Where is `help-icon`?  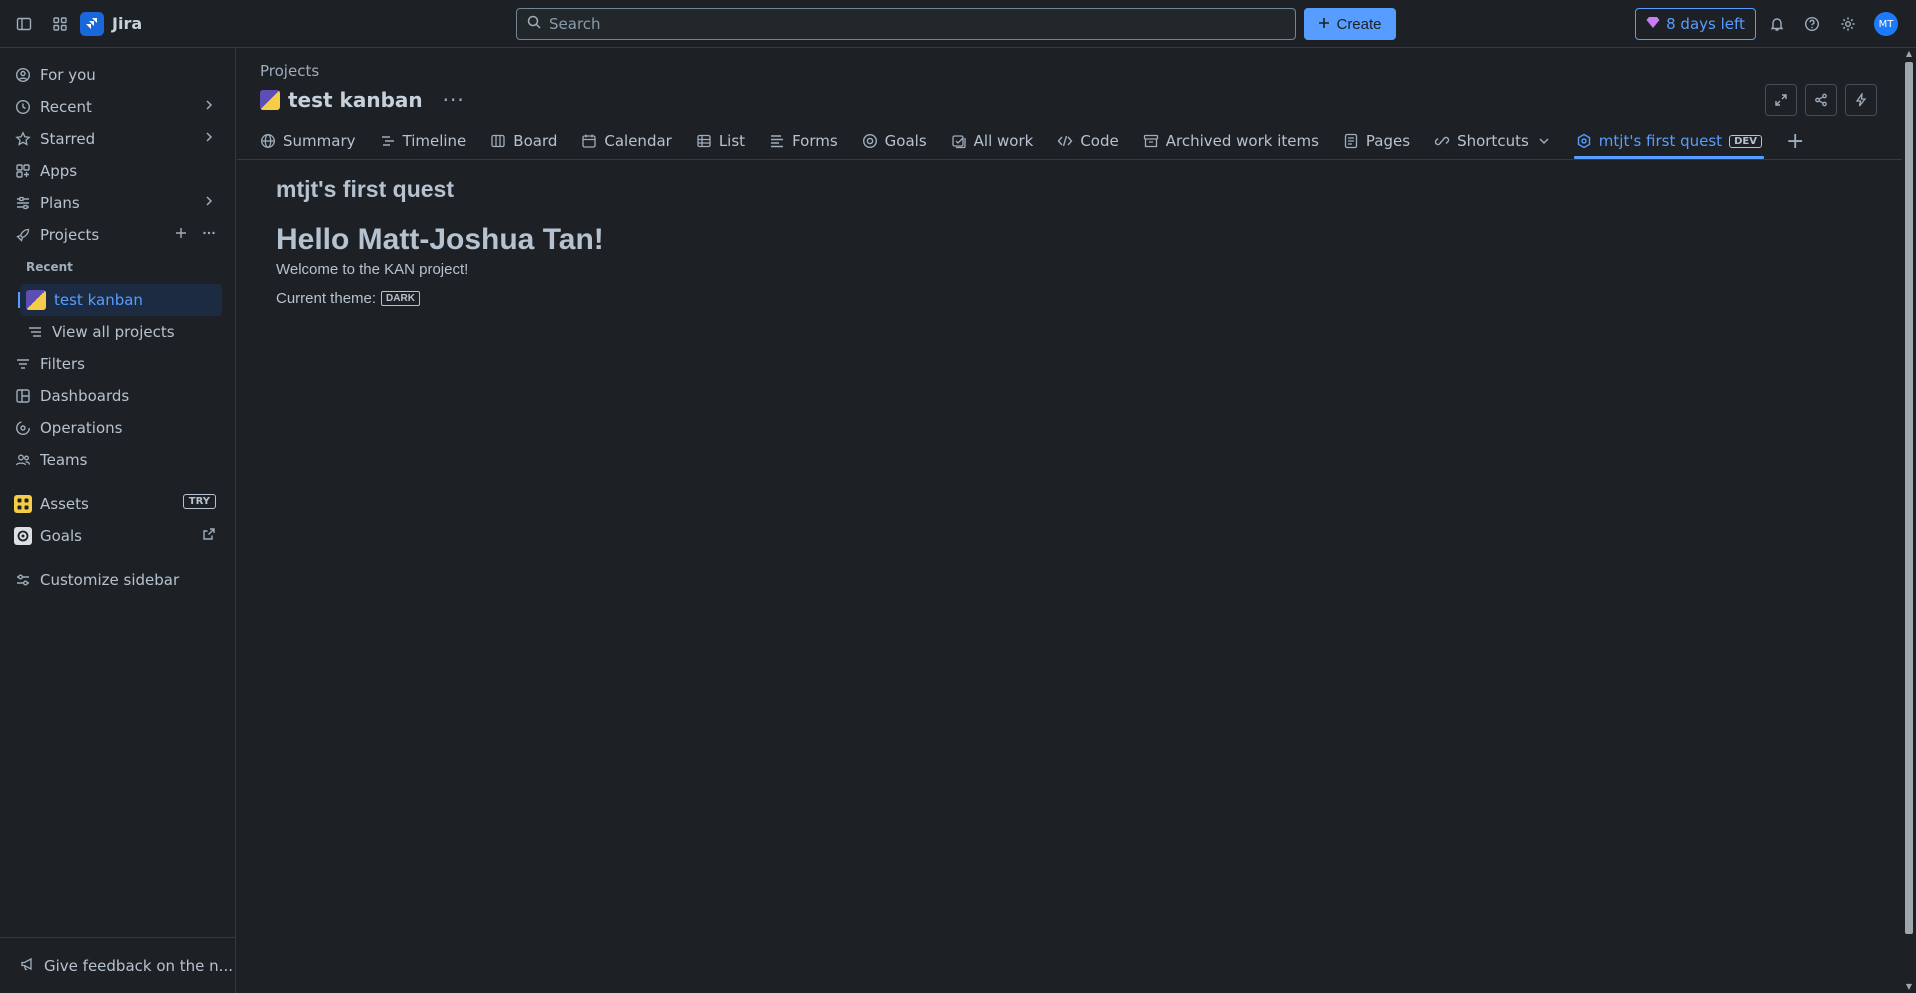
help-icon is located at coordinates (1812, 24).